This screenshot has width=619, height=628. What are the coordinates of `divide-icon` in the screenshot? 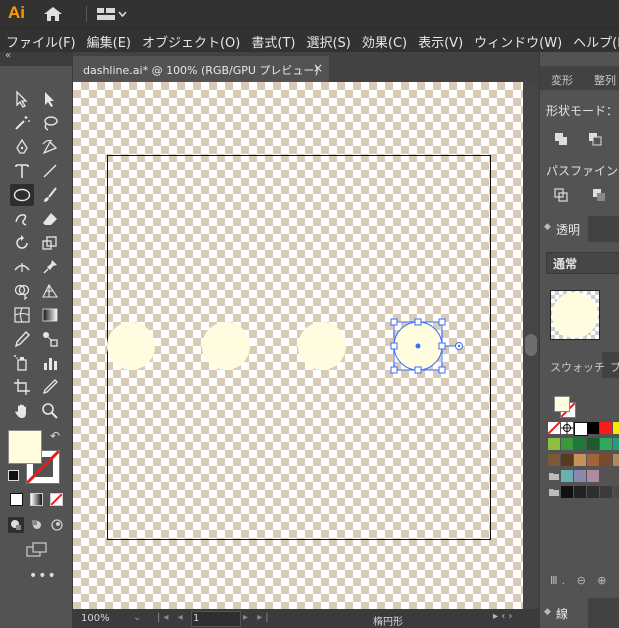 It's located at (561, 195).